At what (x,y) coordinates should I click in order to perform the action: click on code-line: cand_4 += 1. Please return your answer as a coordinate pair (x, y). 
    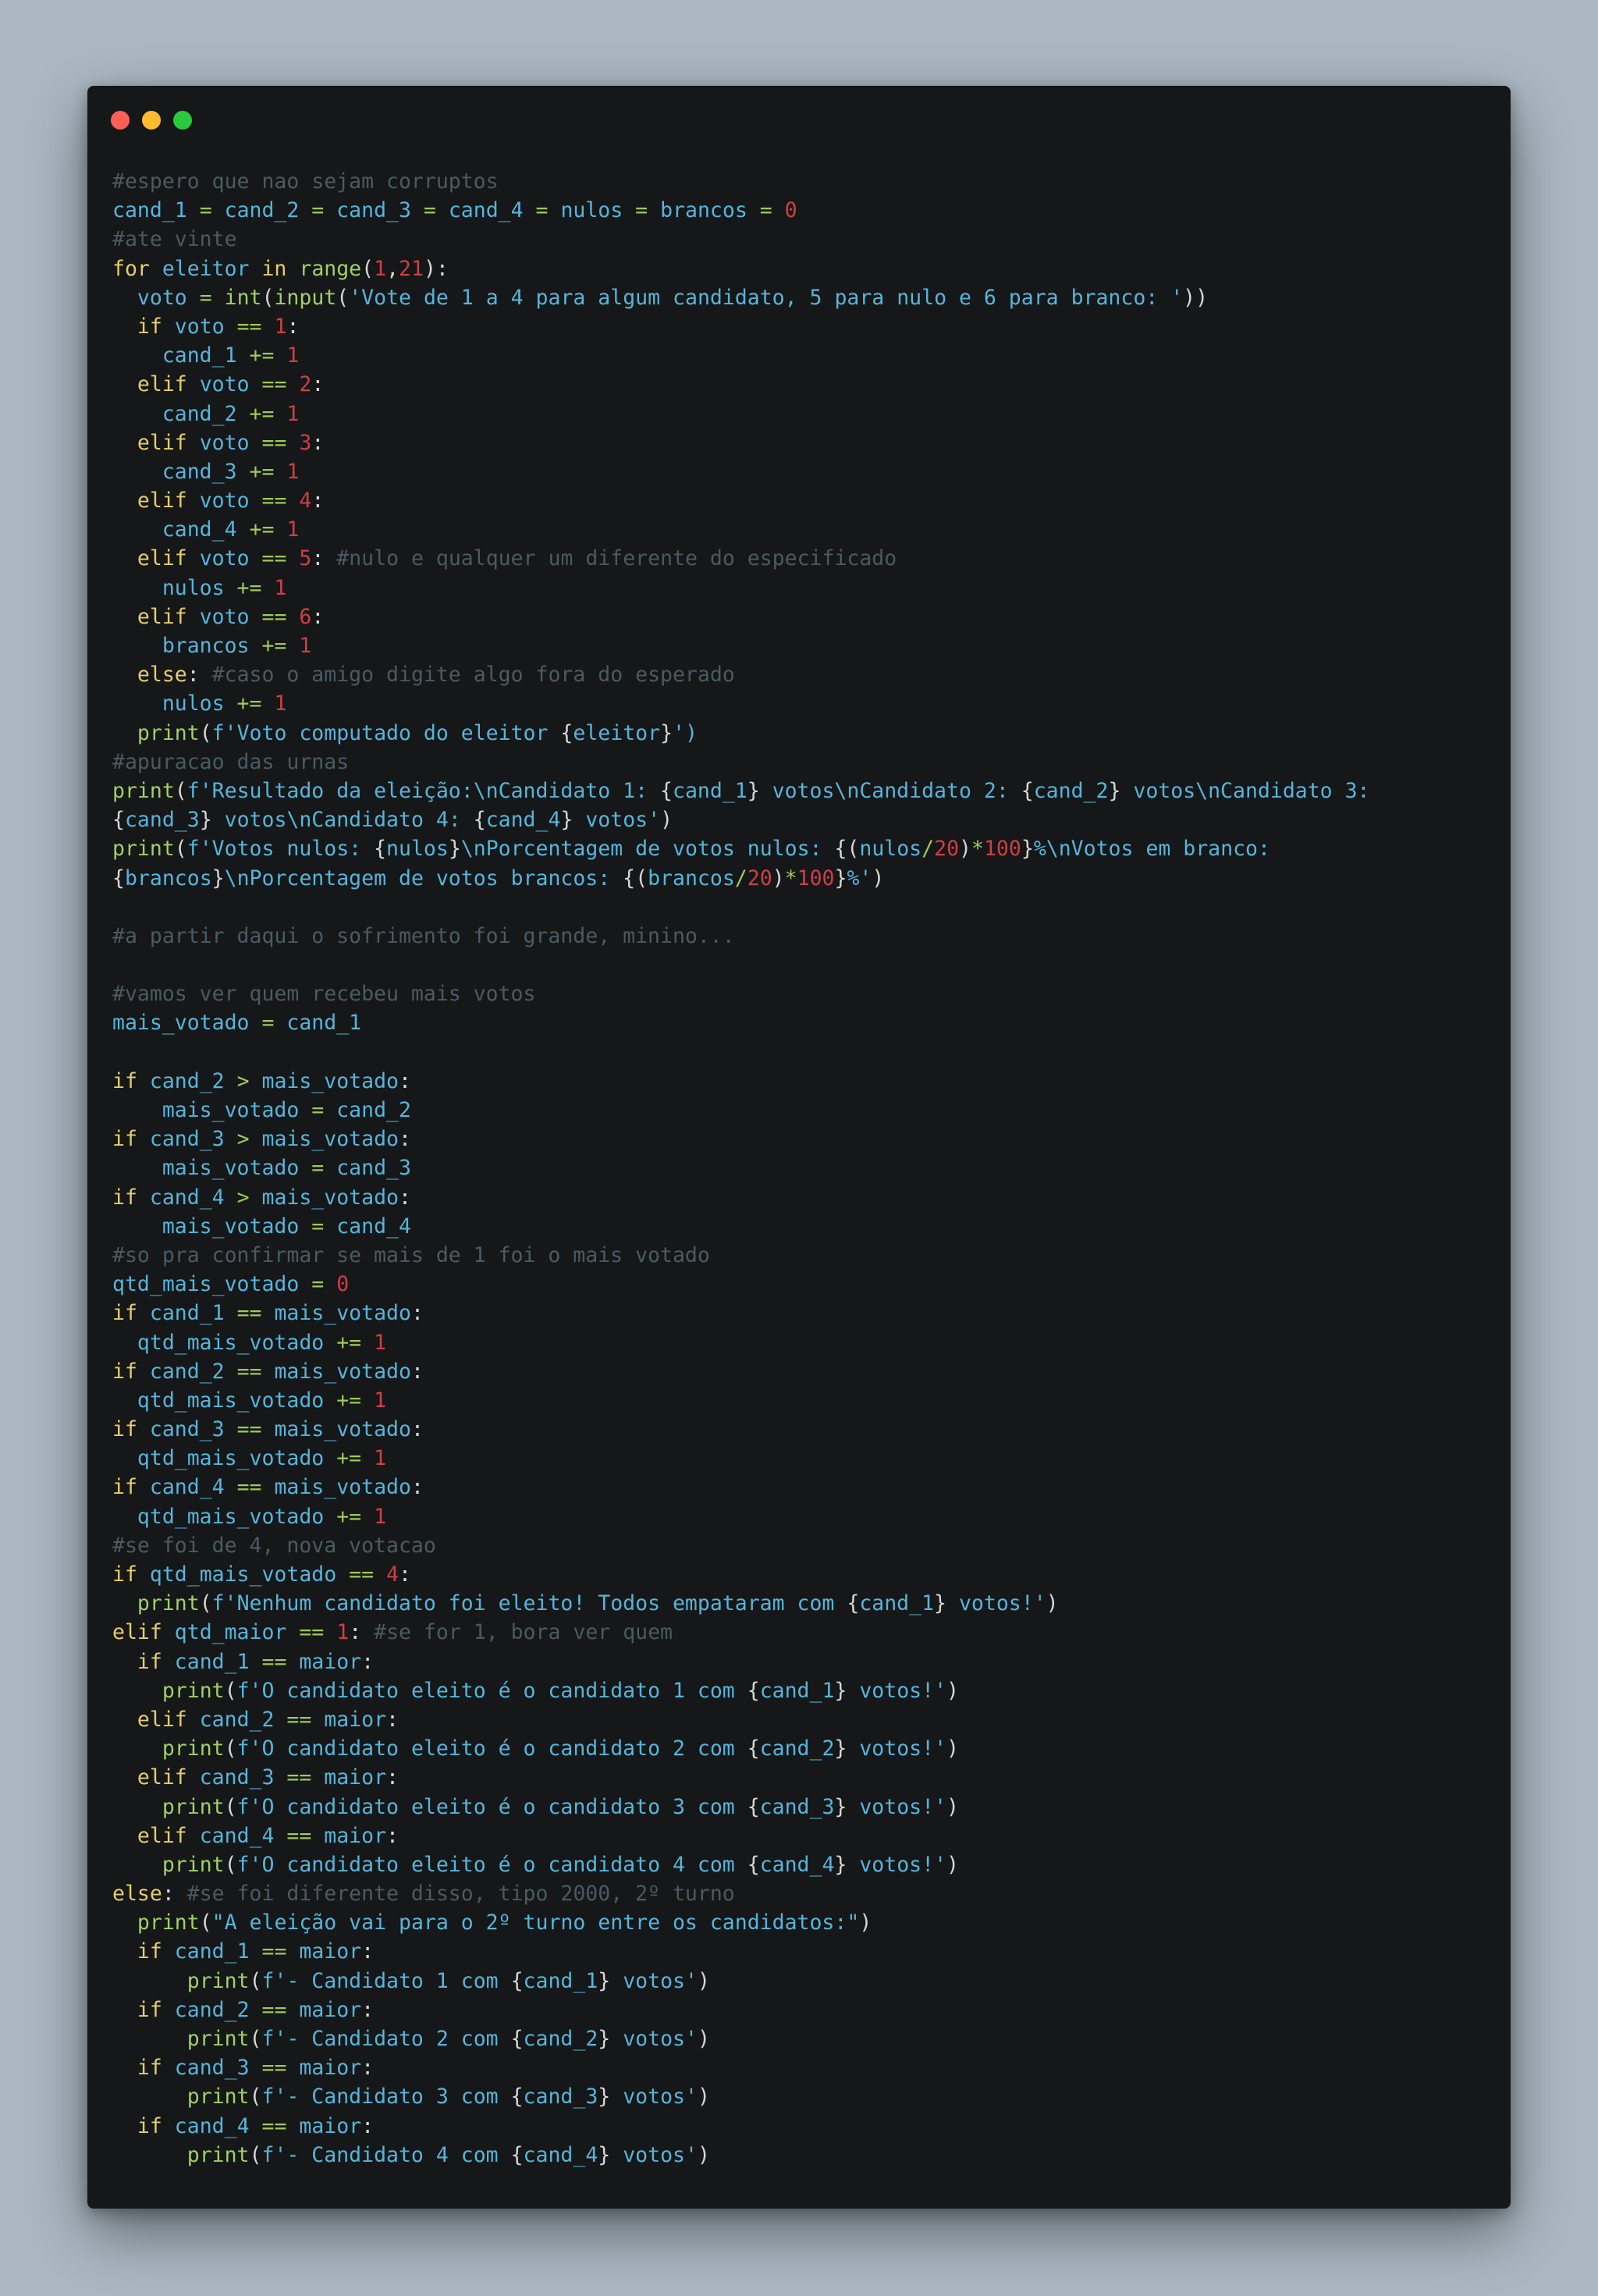
    Looking at the image, I should click on (741, 529).